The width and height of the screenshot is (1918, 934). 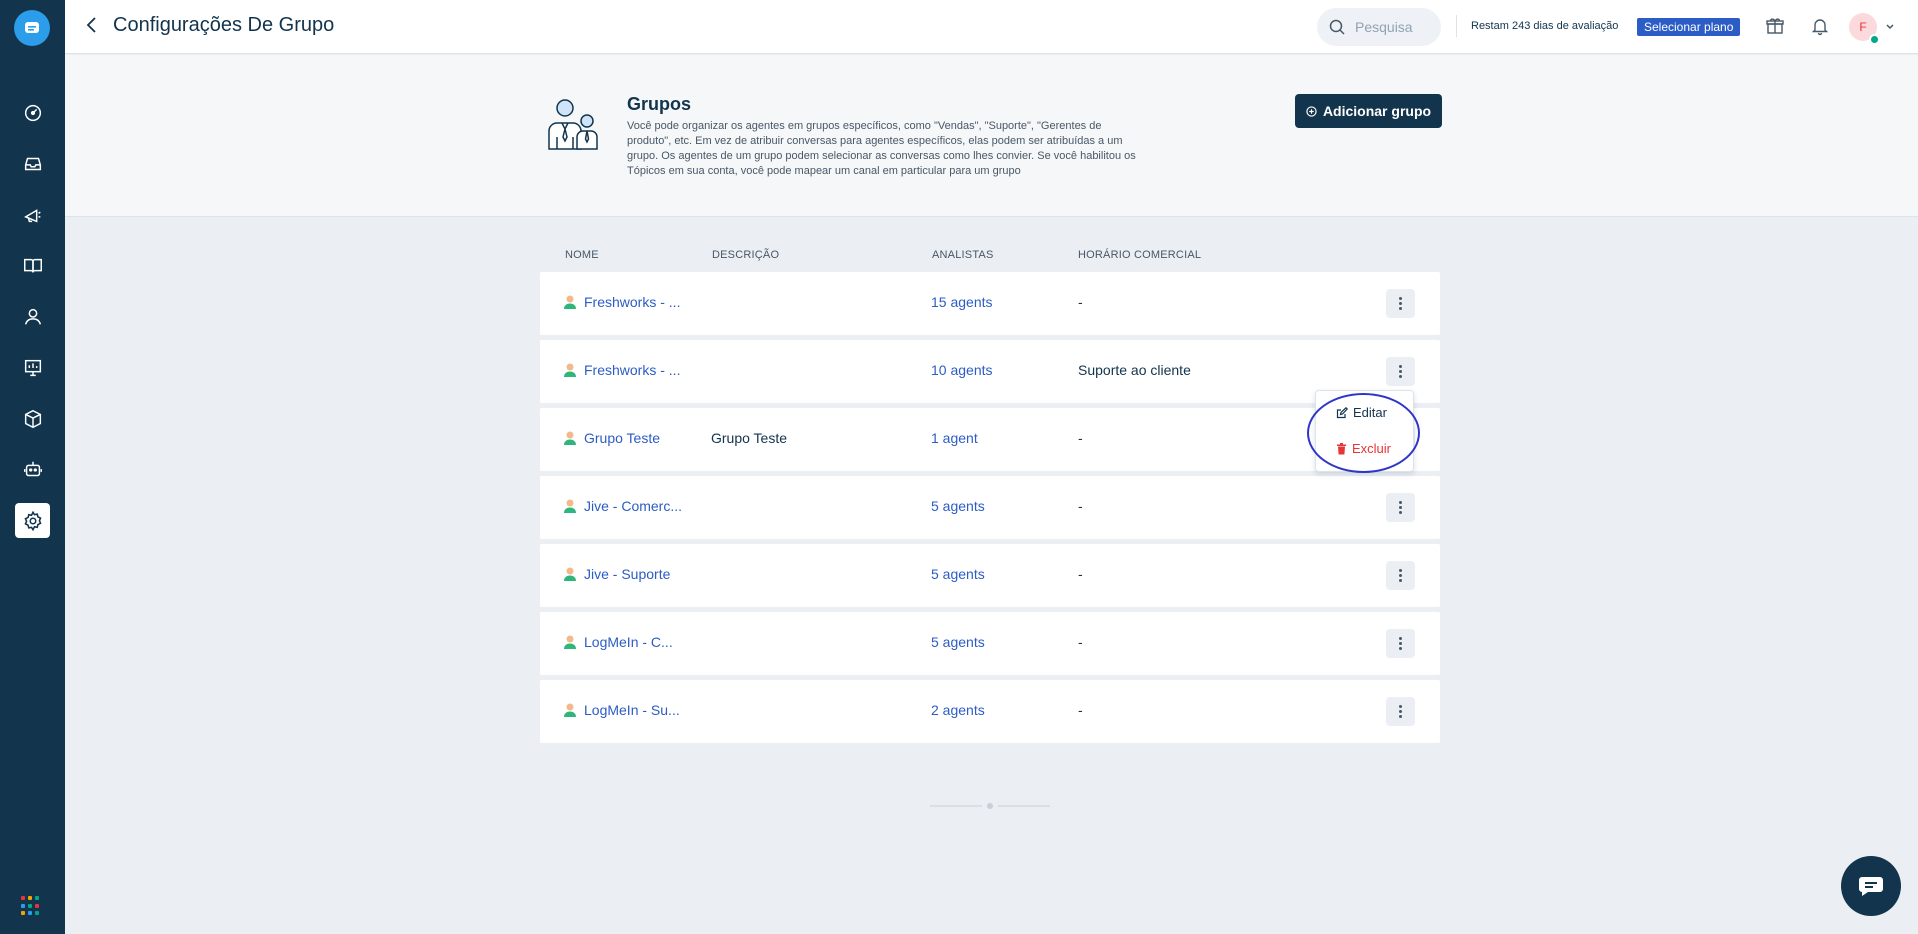 I want to click on chevron-down-icon, so click(x=1890, y=27).